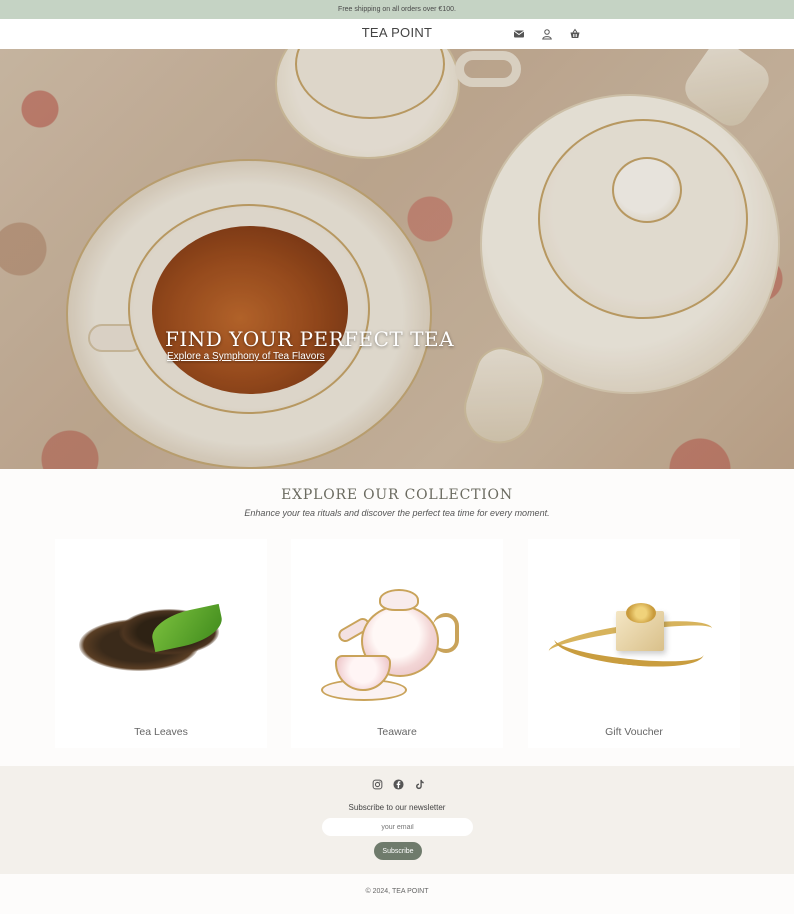  What do you see at coordinates (161, 641) in the screenshot?
I see `tea-leaves-image` at bounding box center [161, 641].